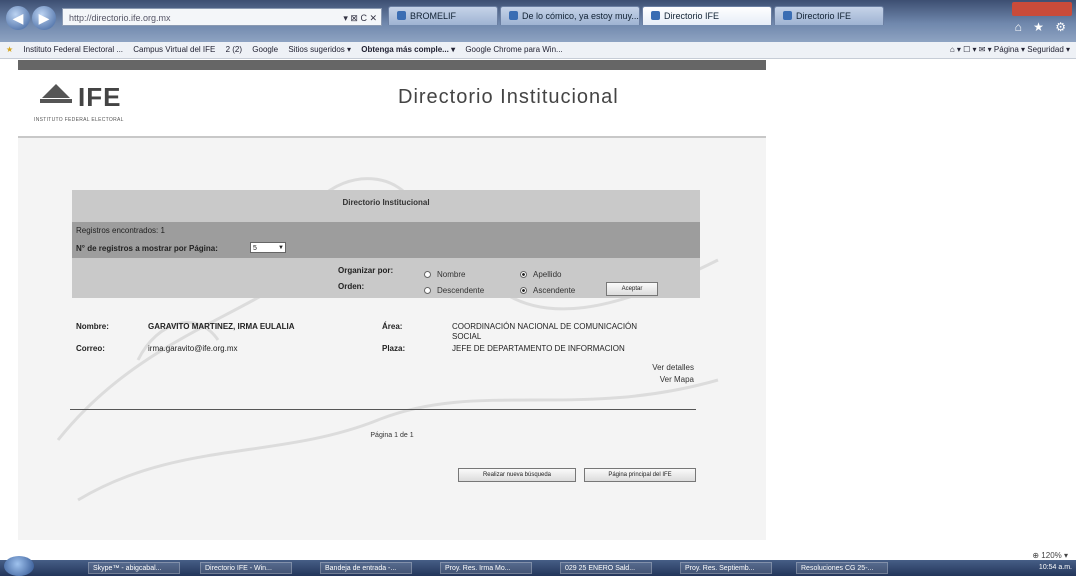  I want to click on panel-title: Directorio Institucional, so click(386, 202).